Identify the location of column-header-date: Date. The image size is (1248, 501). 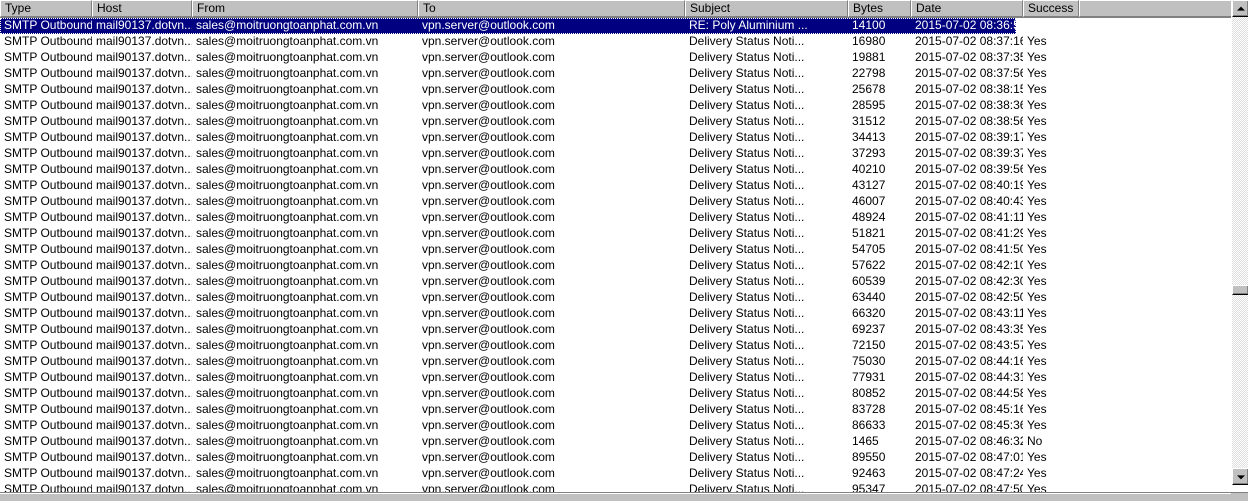
(967, 8).